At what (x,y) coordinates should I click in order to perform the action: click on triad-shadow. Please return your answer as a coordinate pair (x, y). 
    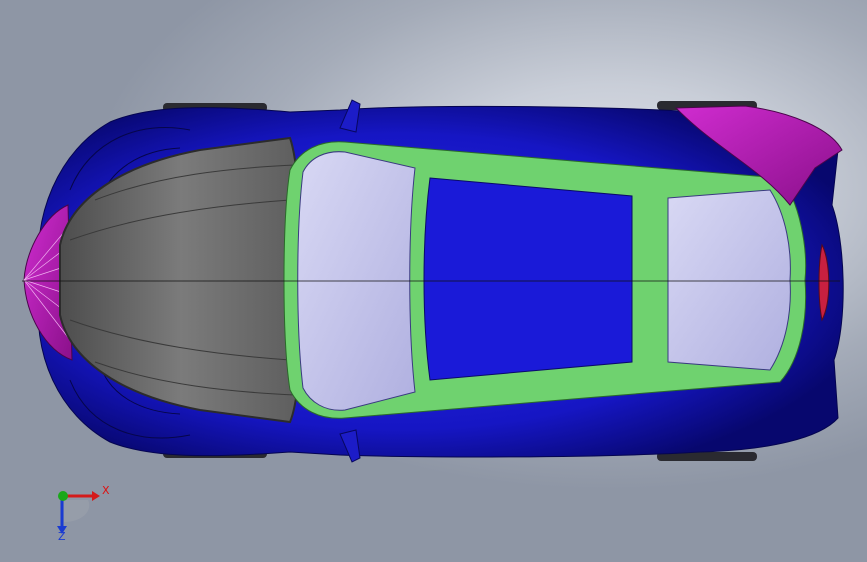
    Looking at the image, I should click on (77, 511).